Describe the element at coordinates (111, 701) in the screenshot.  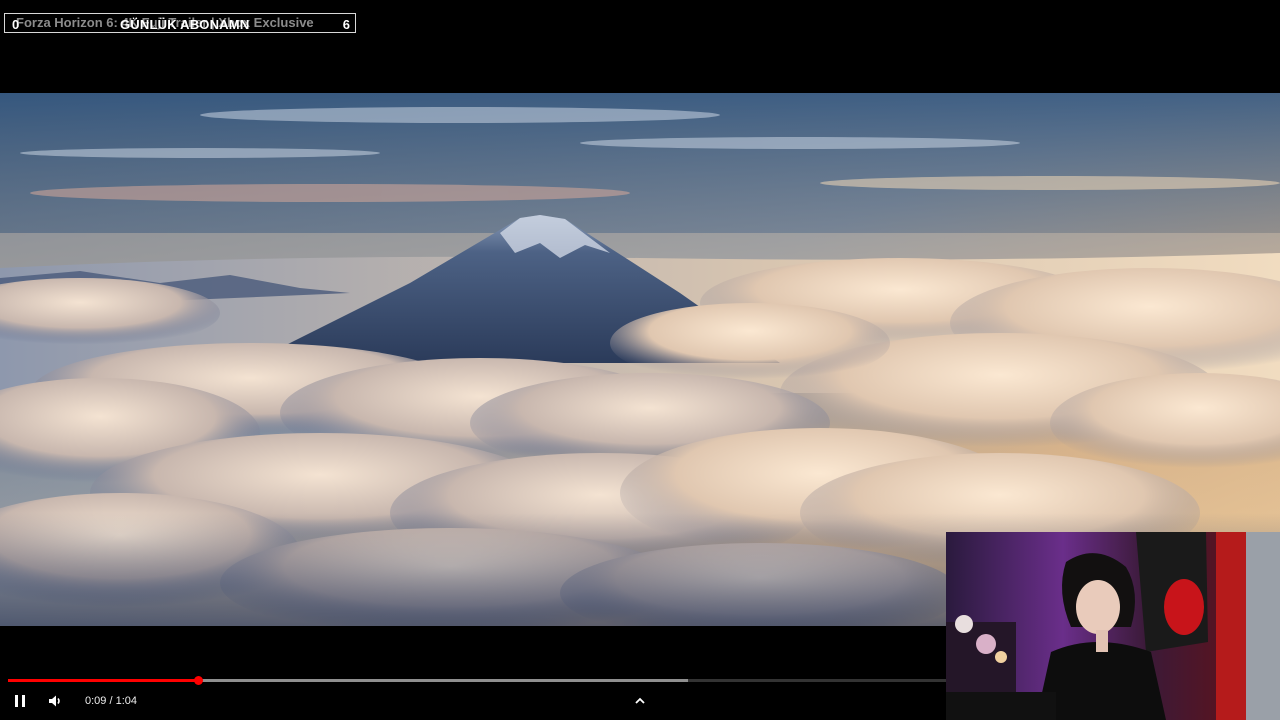
I see `time-display: 0:09 / 1:04` at that location.